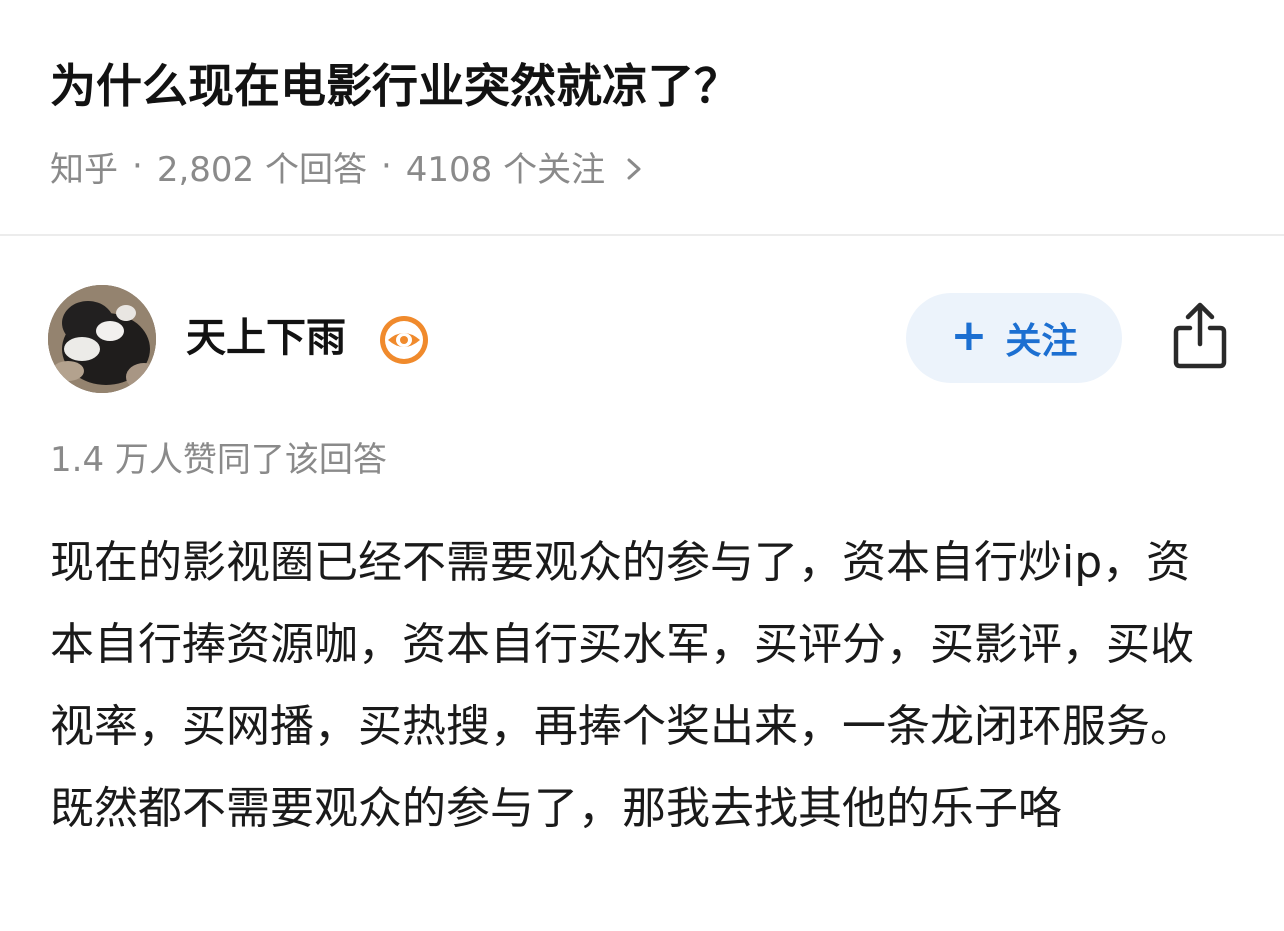 This screenshot has width=1284, height=931. I want to click on vote-count: 1.4 万人赞同了该回答, so click(218, 460).